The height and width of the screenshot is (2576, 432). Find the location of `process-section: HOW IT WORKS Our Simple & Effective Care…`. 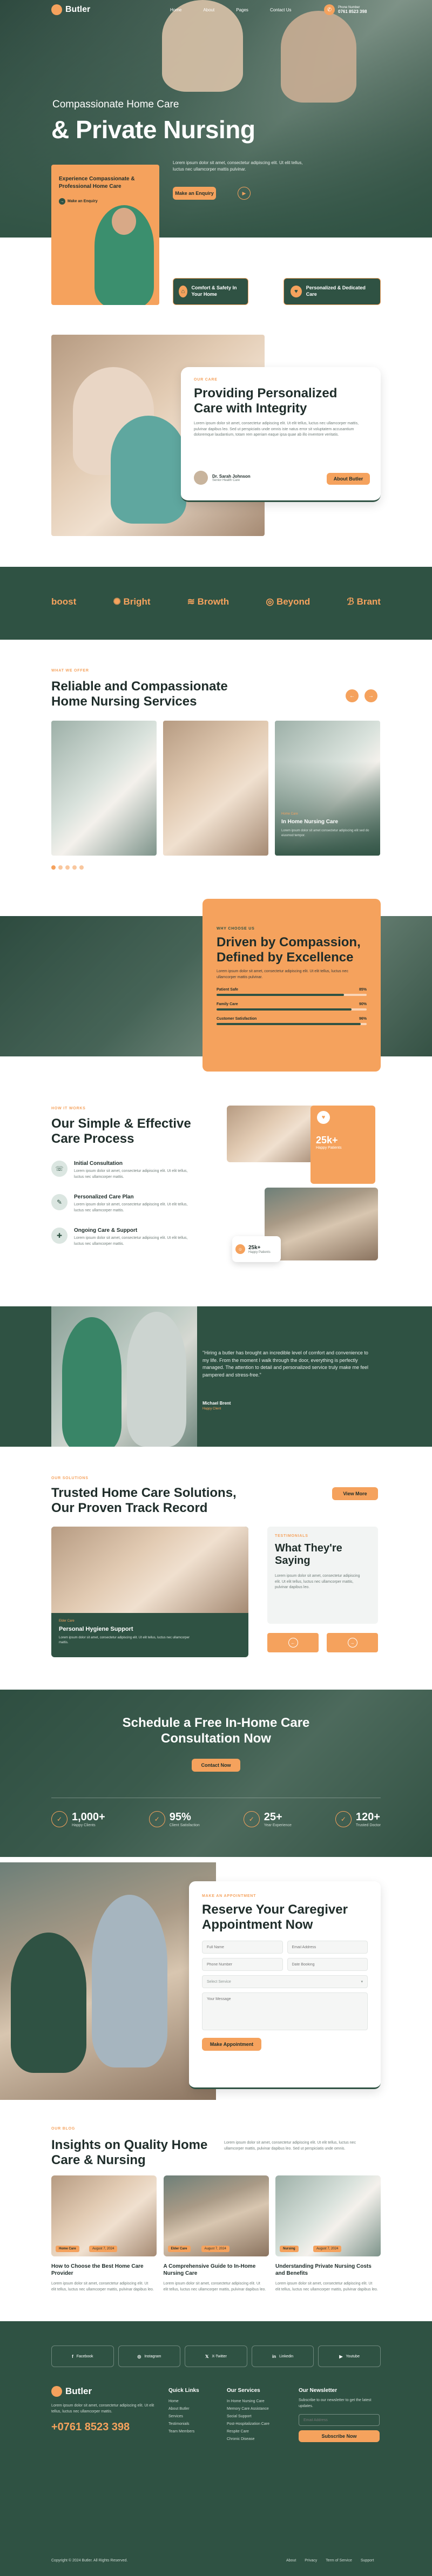

process-section: HOW IT WORKS Our Simple & Effective Care… is located at coordinates (216, 1199).